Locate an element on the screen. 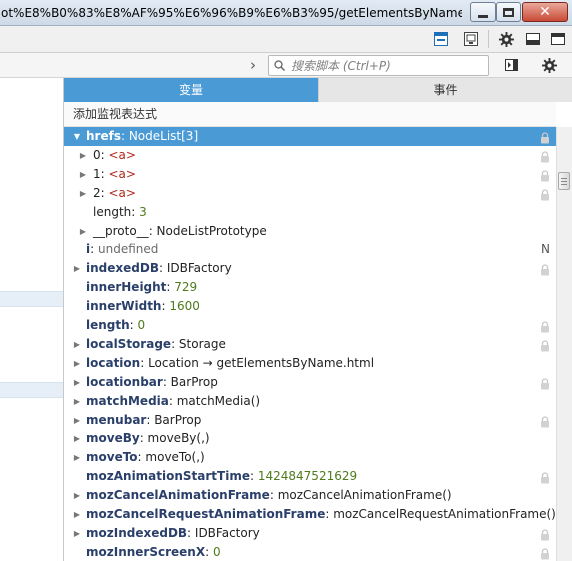 This screenshot has height=561, width=572. variable-name: menubar is located at coordinates (116, 419).